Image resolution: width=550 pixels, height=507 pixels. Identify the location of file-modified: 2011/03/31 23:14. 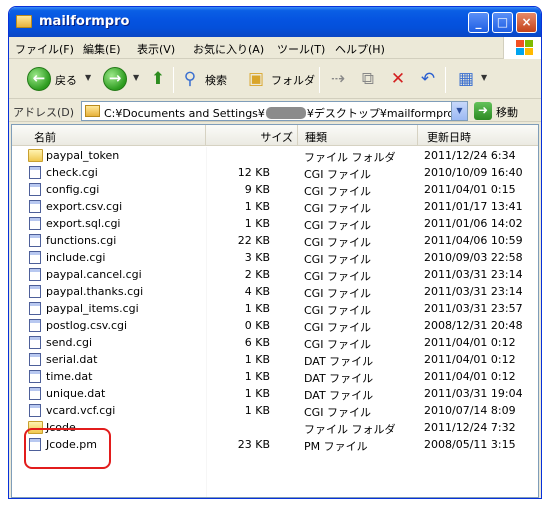
(473, 274).